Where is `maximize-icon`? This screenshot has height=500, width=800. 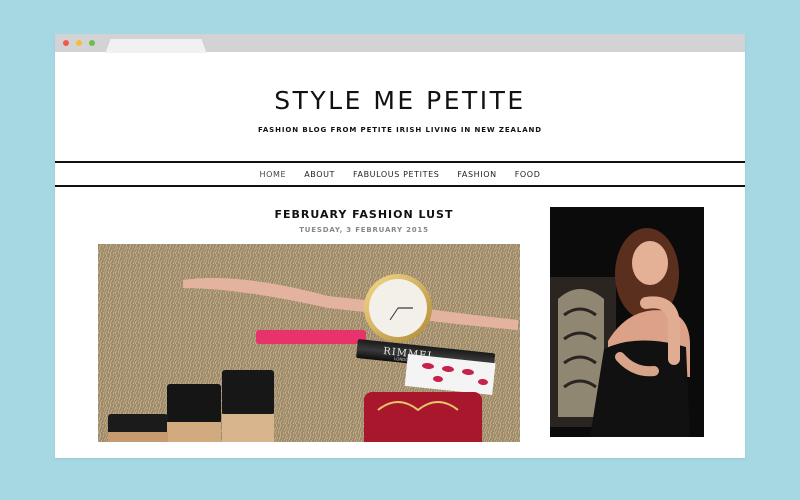 maximize-icon is located at coordinates (92, 43).